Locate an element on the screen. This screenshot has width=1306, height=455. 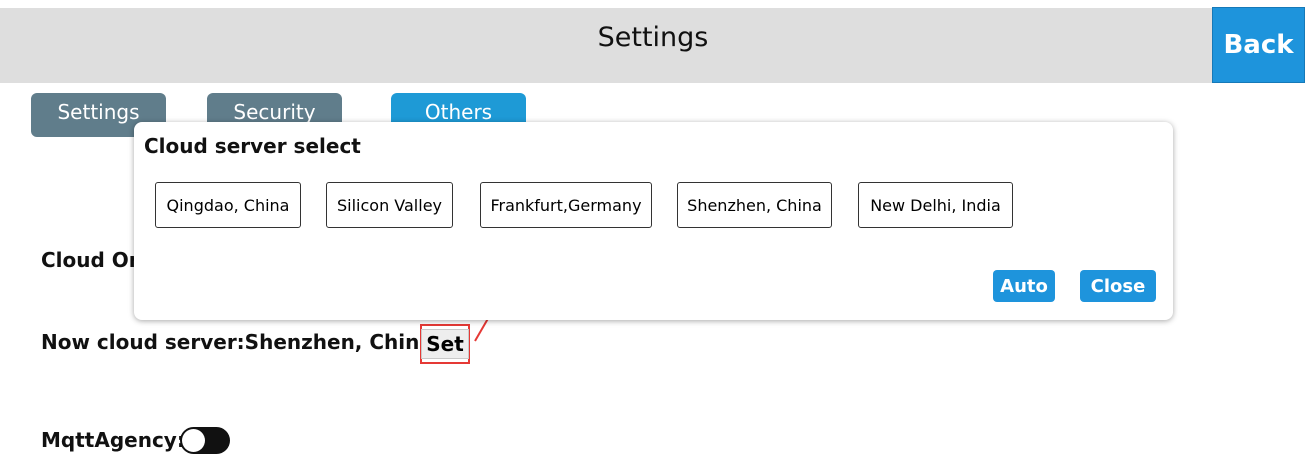
cloud-on-label: Cloud On is located at coordinates (92, 260).